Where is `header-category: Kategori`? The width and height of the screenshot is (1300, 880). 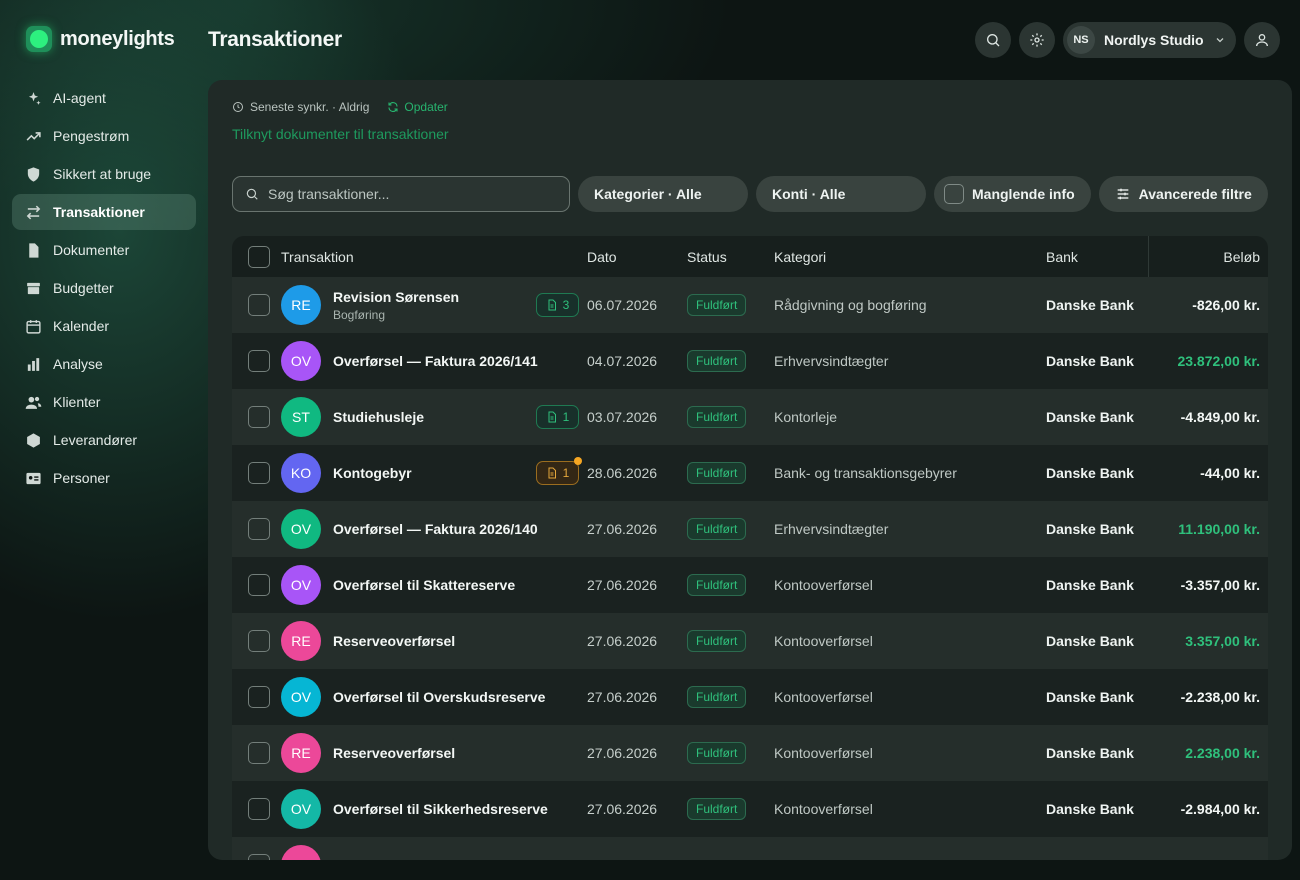
header-category: Kategori is located at coordinates (910, 257).